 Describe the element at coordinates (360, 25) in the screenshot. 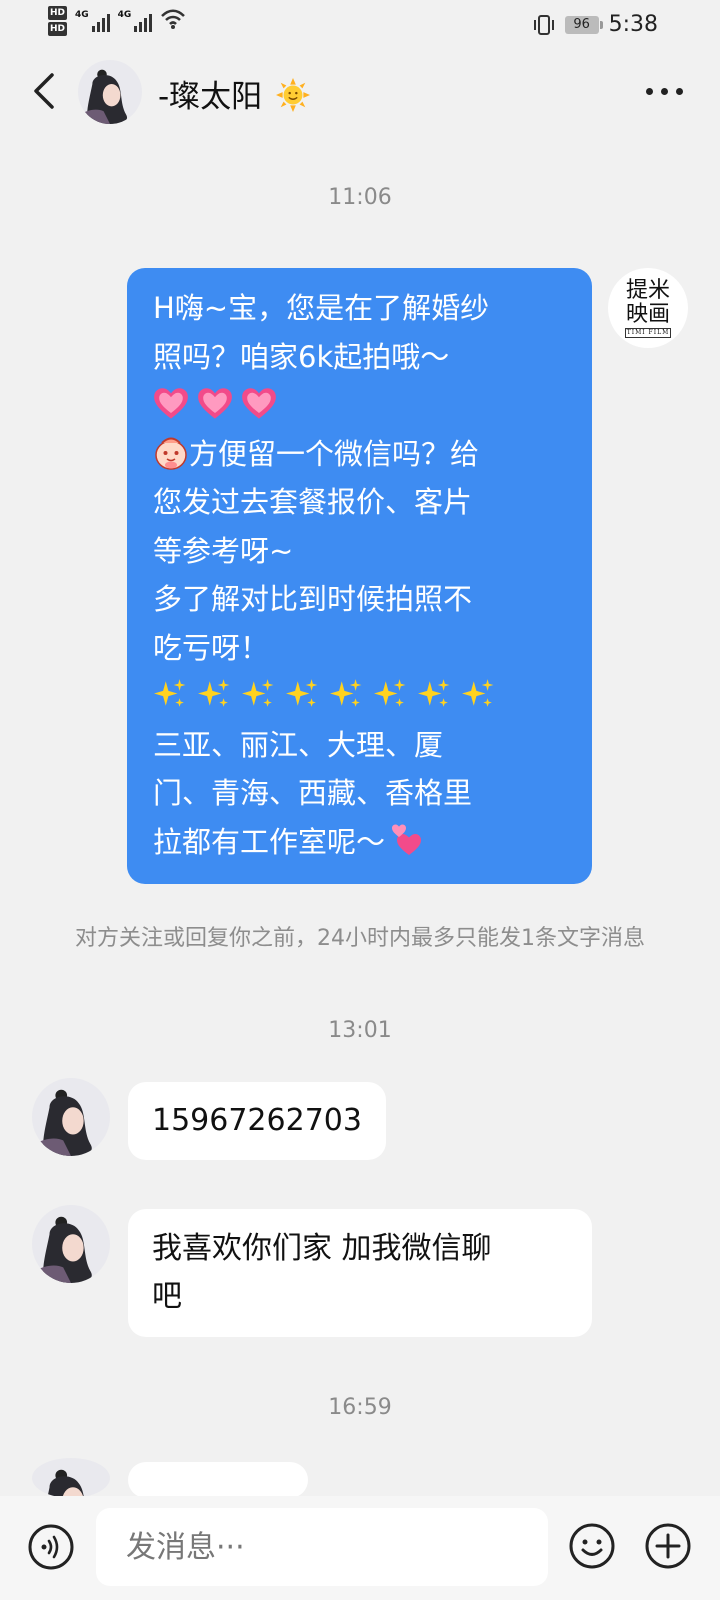

I see `status-bar: HD HD 4G 4G 96 5:38` at that location.